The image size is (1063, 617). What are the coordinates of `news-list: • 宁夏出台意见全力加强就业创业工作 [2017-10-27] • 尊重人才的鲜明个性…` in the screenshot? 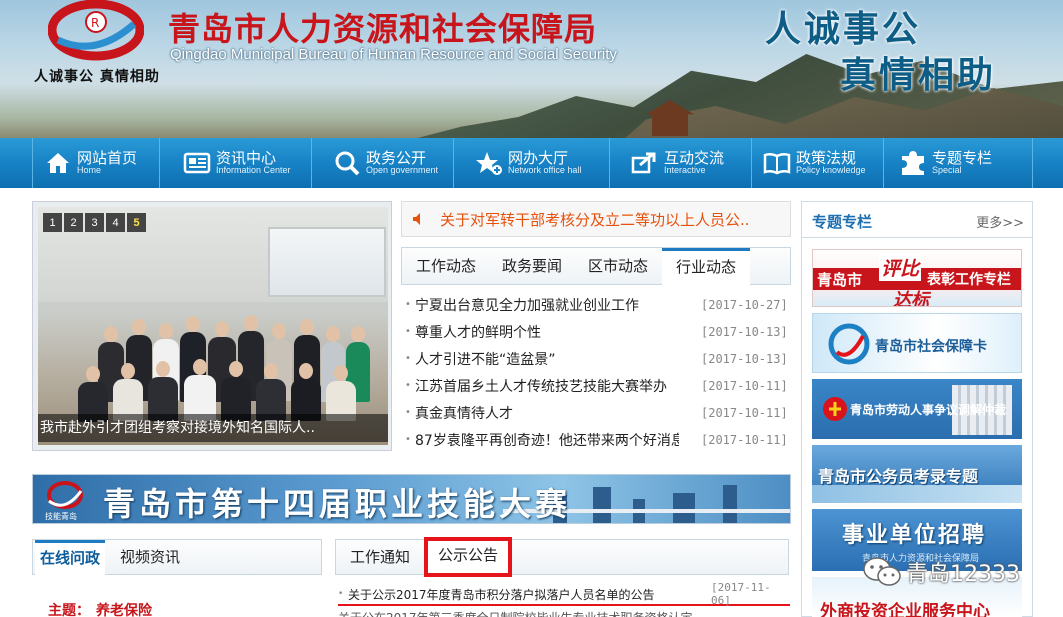 It's located at (597, 372).